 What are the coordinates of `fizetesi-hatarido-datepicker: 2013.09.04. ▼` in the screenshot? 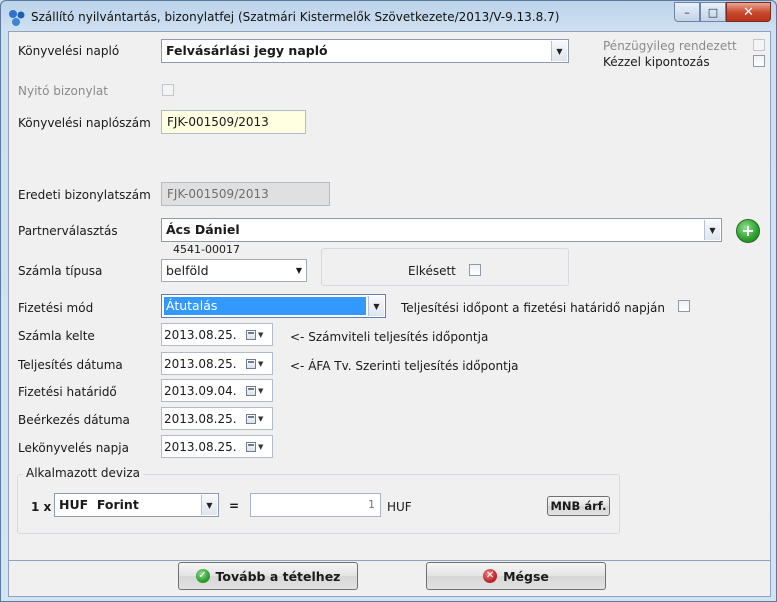 It's located at (217, 390).